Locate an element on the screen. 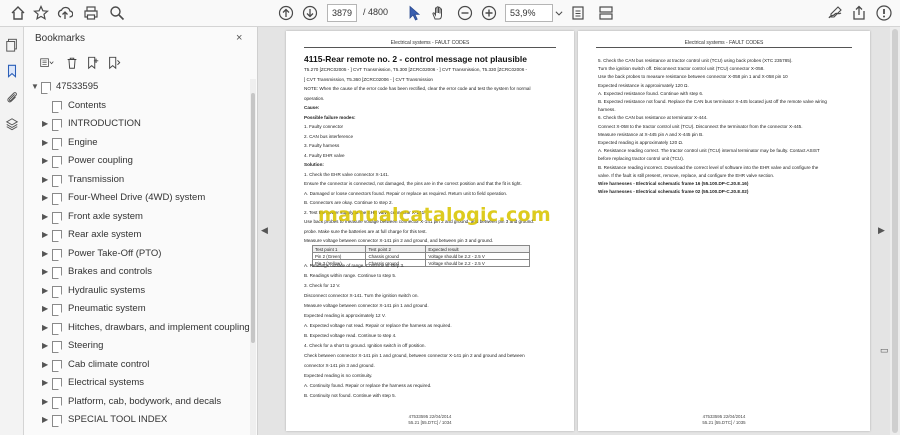 This screenshot has width=900, height=435. home-icon is located at coordinates (18, 13).